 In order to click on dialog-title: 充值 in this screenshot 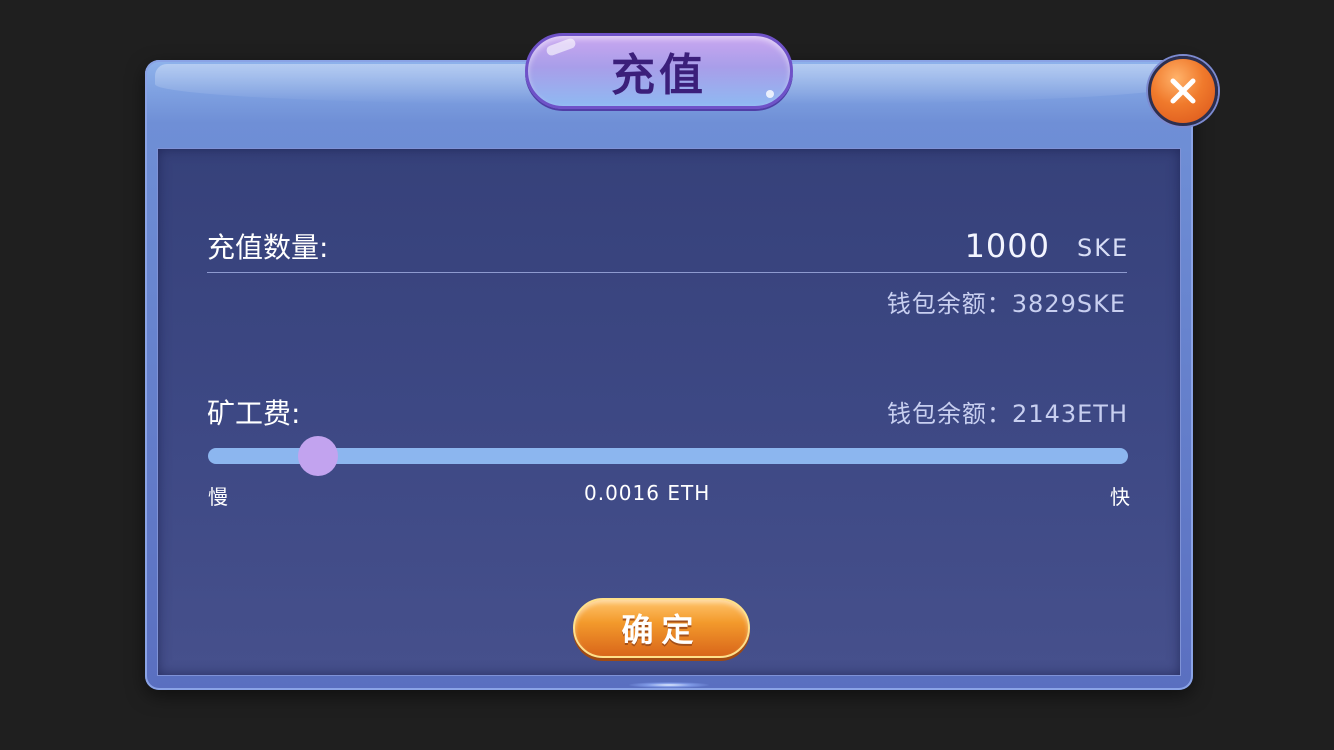, I will do `click(659, 75)`.